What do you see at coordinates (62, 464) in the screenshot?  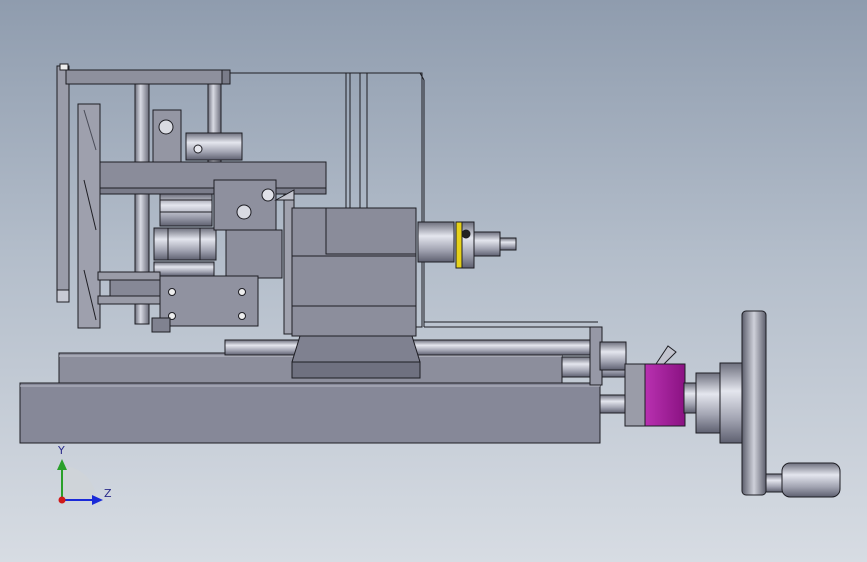 I see `y-axis-arrow` at bounding box center [62, 464].